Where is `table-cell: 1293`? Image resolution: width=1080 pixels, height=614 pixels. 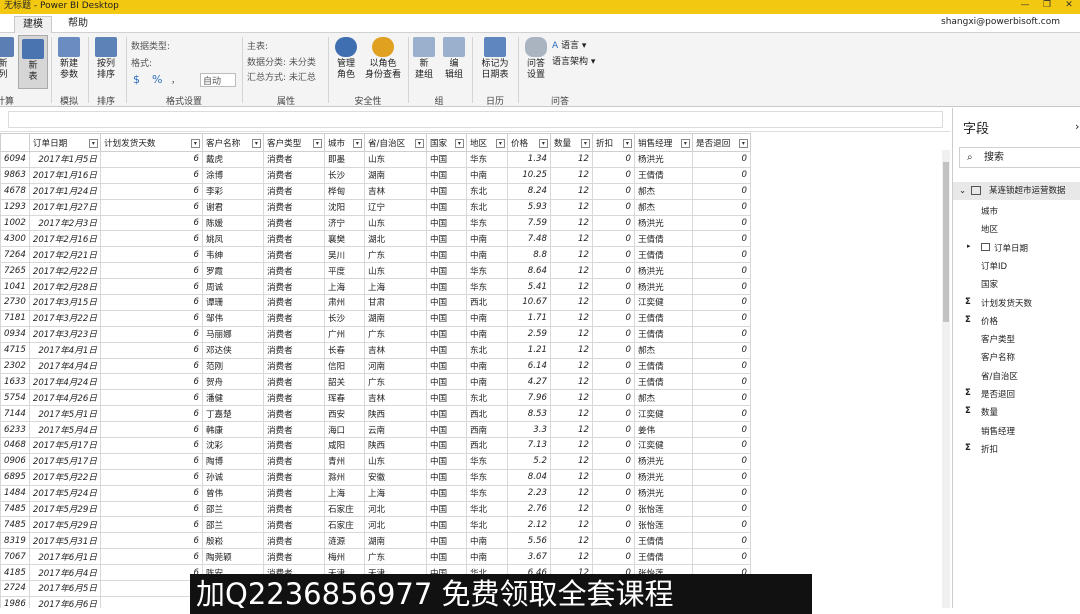
table-cell: 1293 is located at coordinates (15, 207).